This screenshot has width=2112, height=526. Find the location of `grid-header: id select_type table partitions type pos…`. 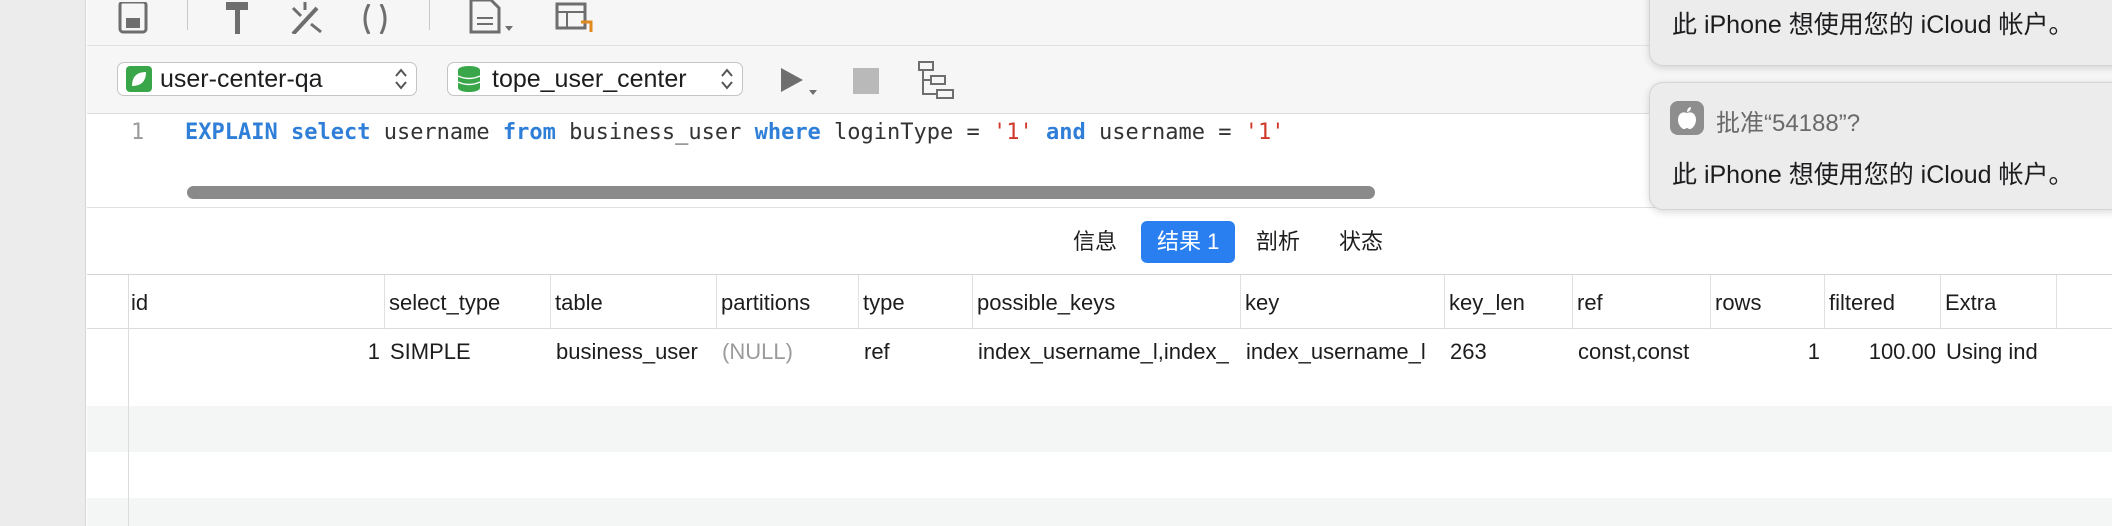

grid-header: id select_type table partitions type pos… is located at coordinates (1099, 302).